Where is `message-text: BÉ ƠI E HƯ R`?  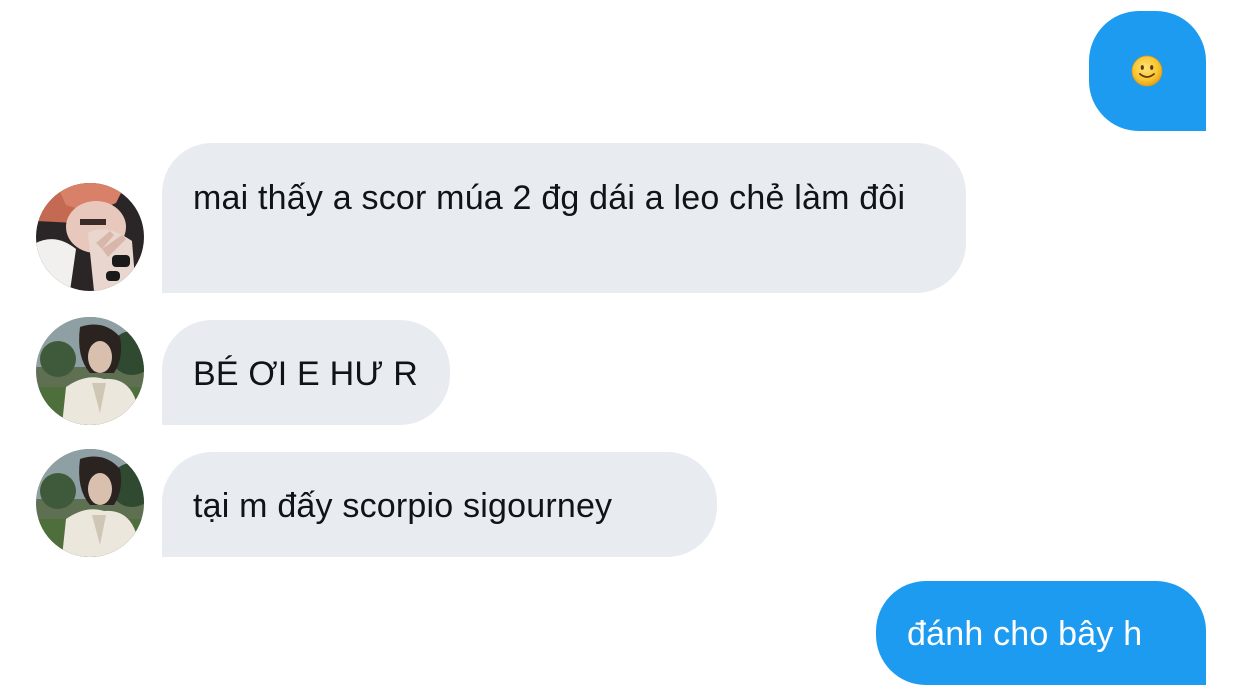 message-text: BÉ ƠI E HƯ R is located at coordinates (305, 374).